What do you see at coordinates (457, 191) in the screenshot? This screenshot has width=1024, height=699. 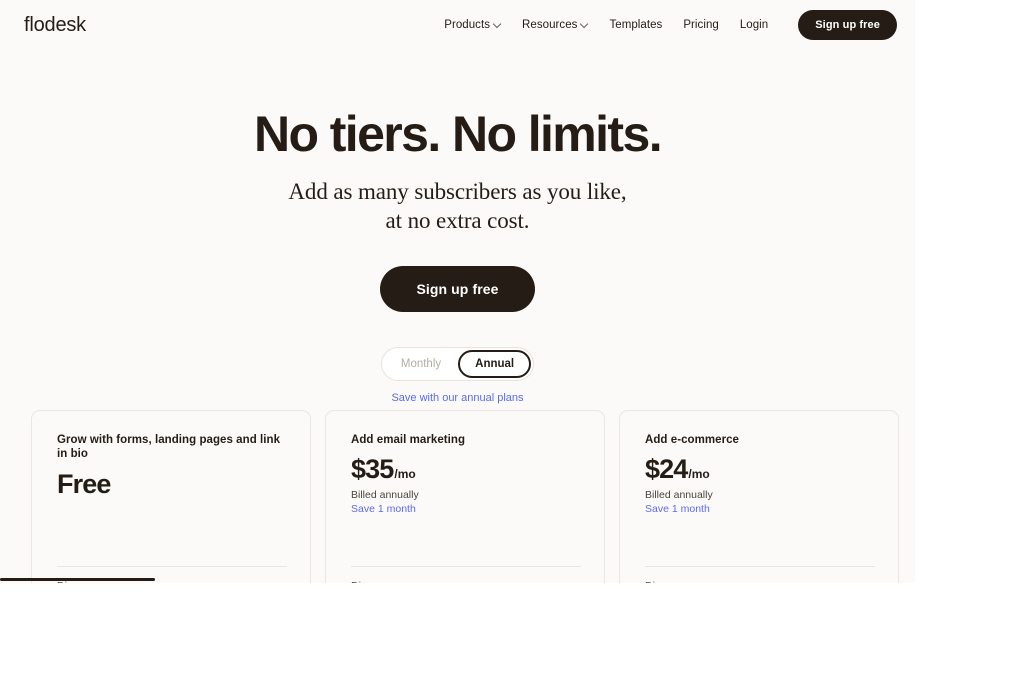 I see `hero-subtitle-line-1: Add as many subscribers as you like,` at bounding box center [457, 191].